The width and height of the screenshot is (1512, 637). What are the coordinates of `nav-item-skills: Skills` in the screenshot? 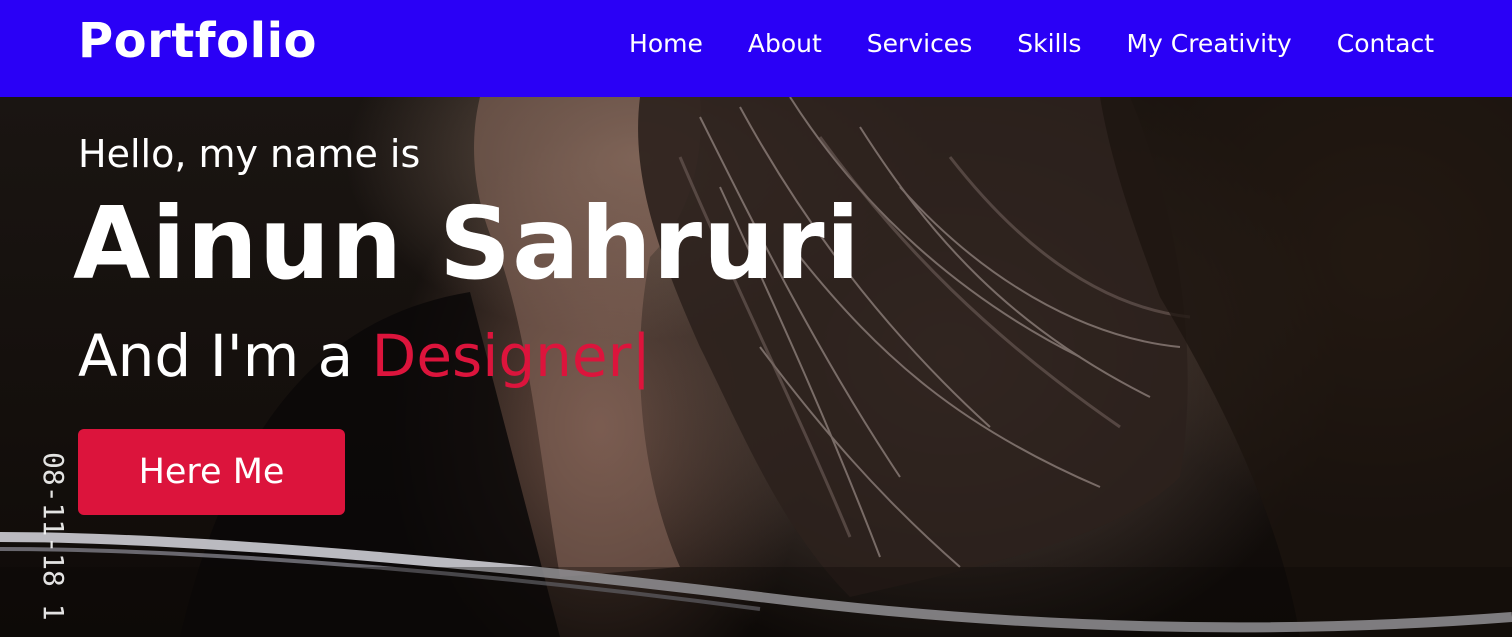 It's located at (1049, 43).